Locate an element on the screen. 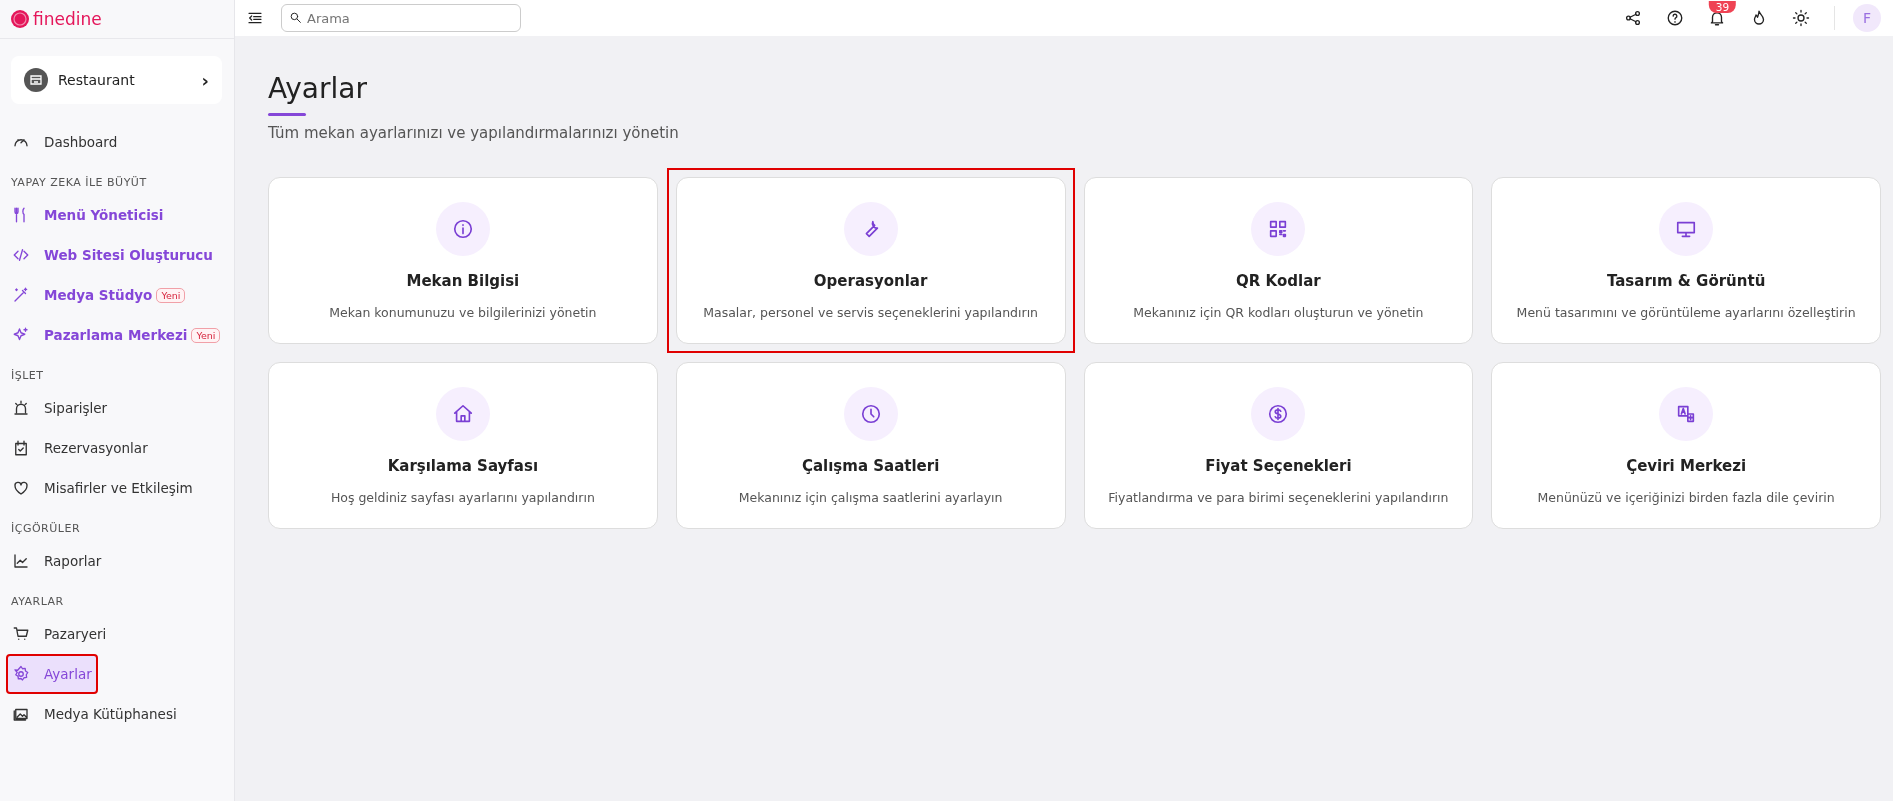 The width and height of the screenshot is (1893, 801). nav-item: Medya Kütüphanesi is located at coordinates (94, 714).